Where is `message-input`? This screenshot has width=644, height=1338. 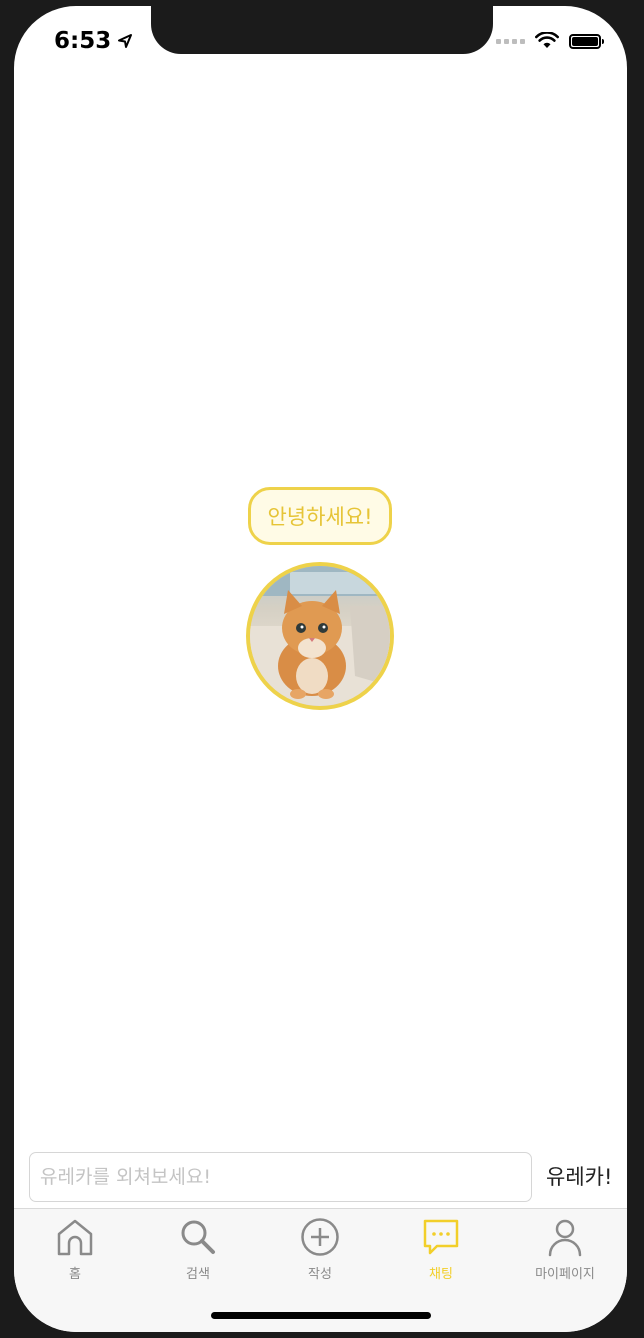
message-input is located at coordinates (280, 1177).